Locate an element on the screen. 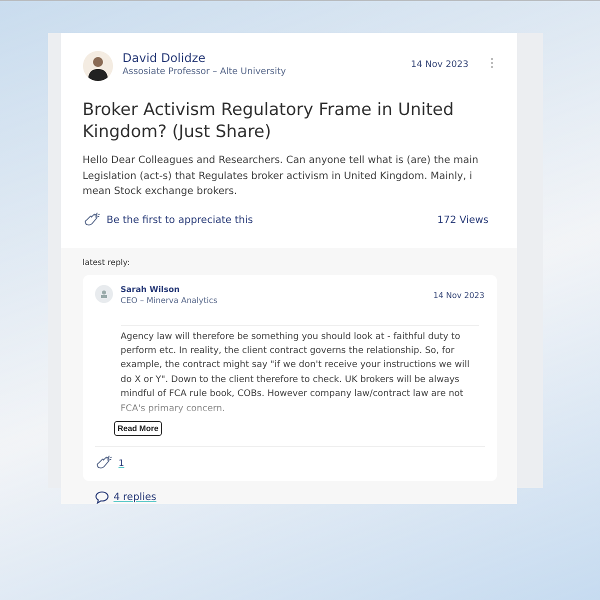  comment-icon is located at coordinates (101, 497).